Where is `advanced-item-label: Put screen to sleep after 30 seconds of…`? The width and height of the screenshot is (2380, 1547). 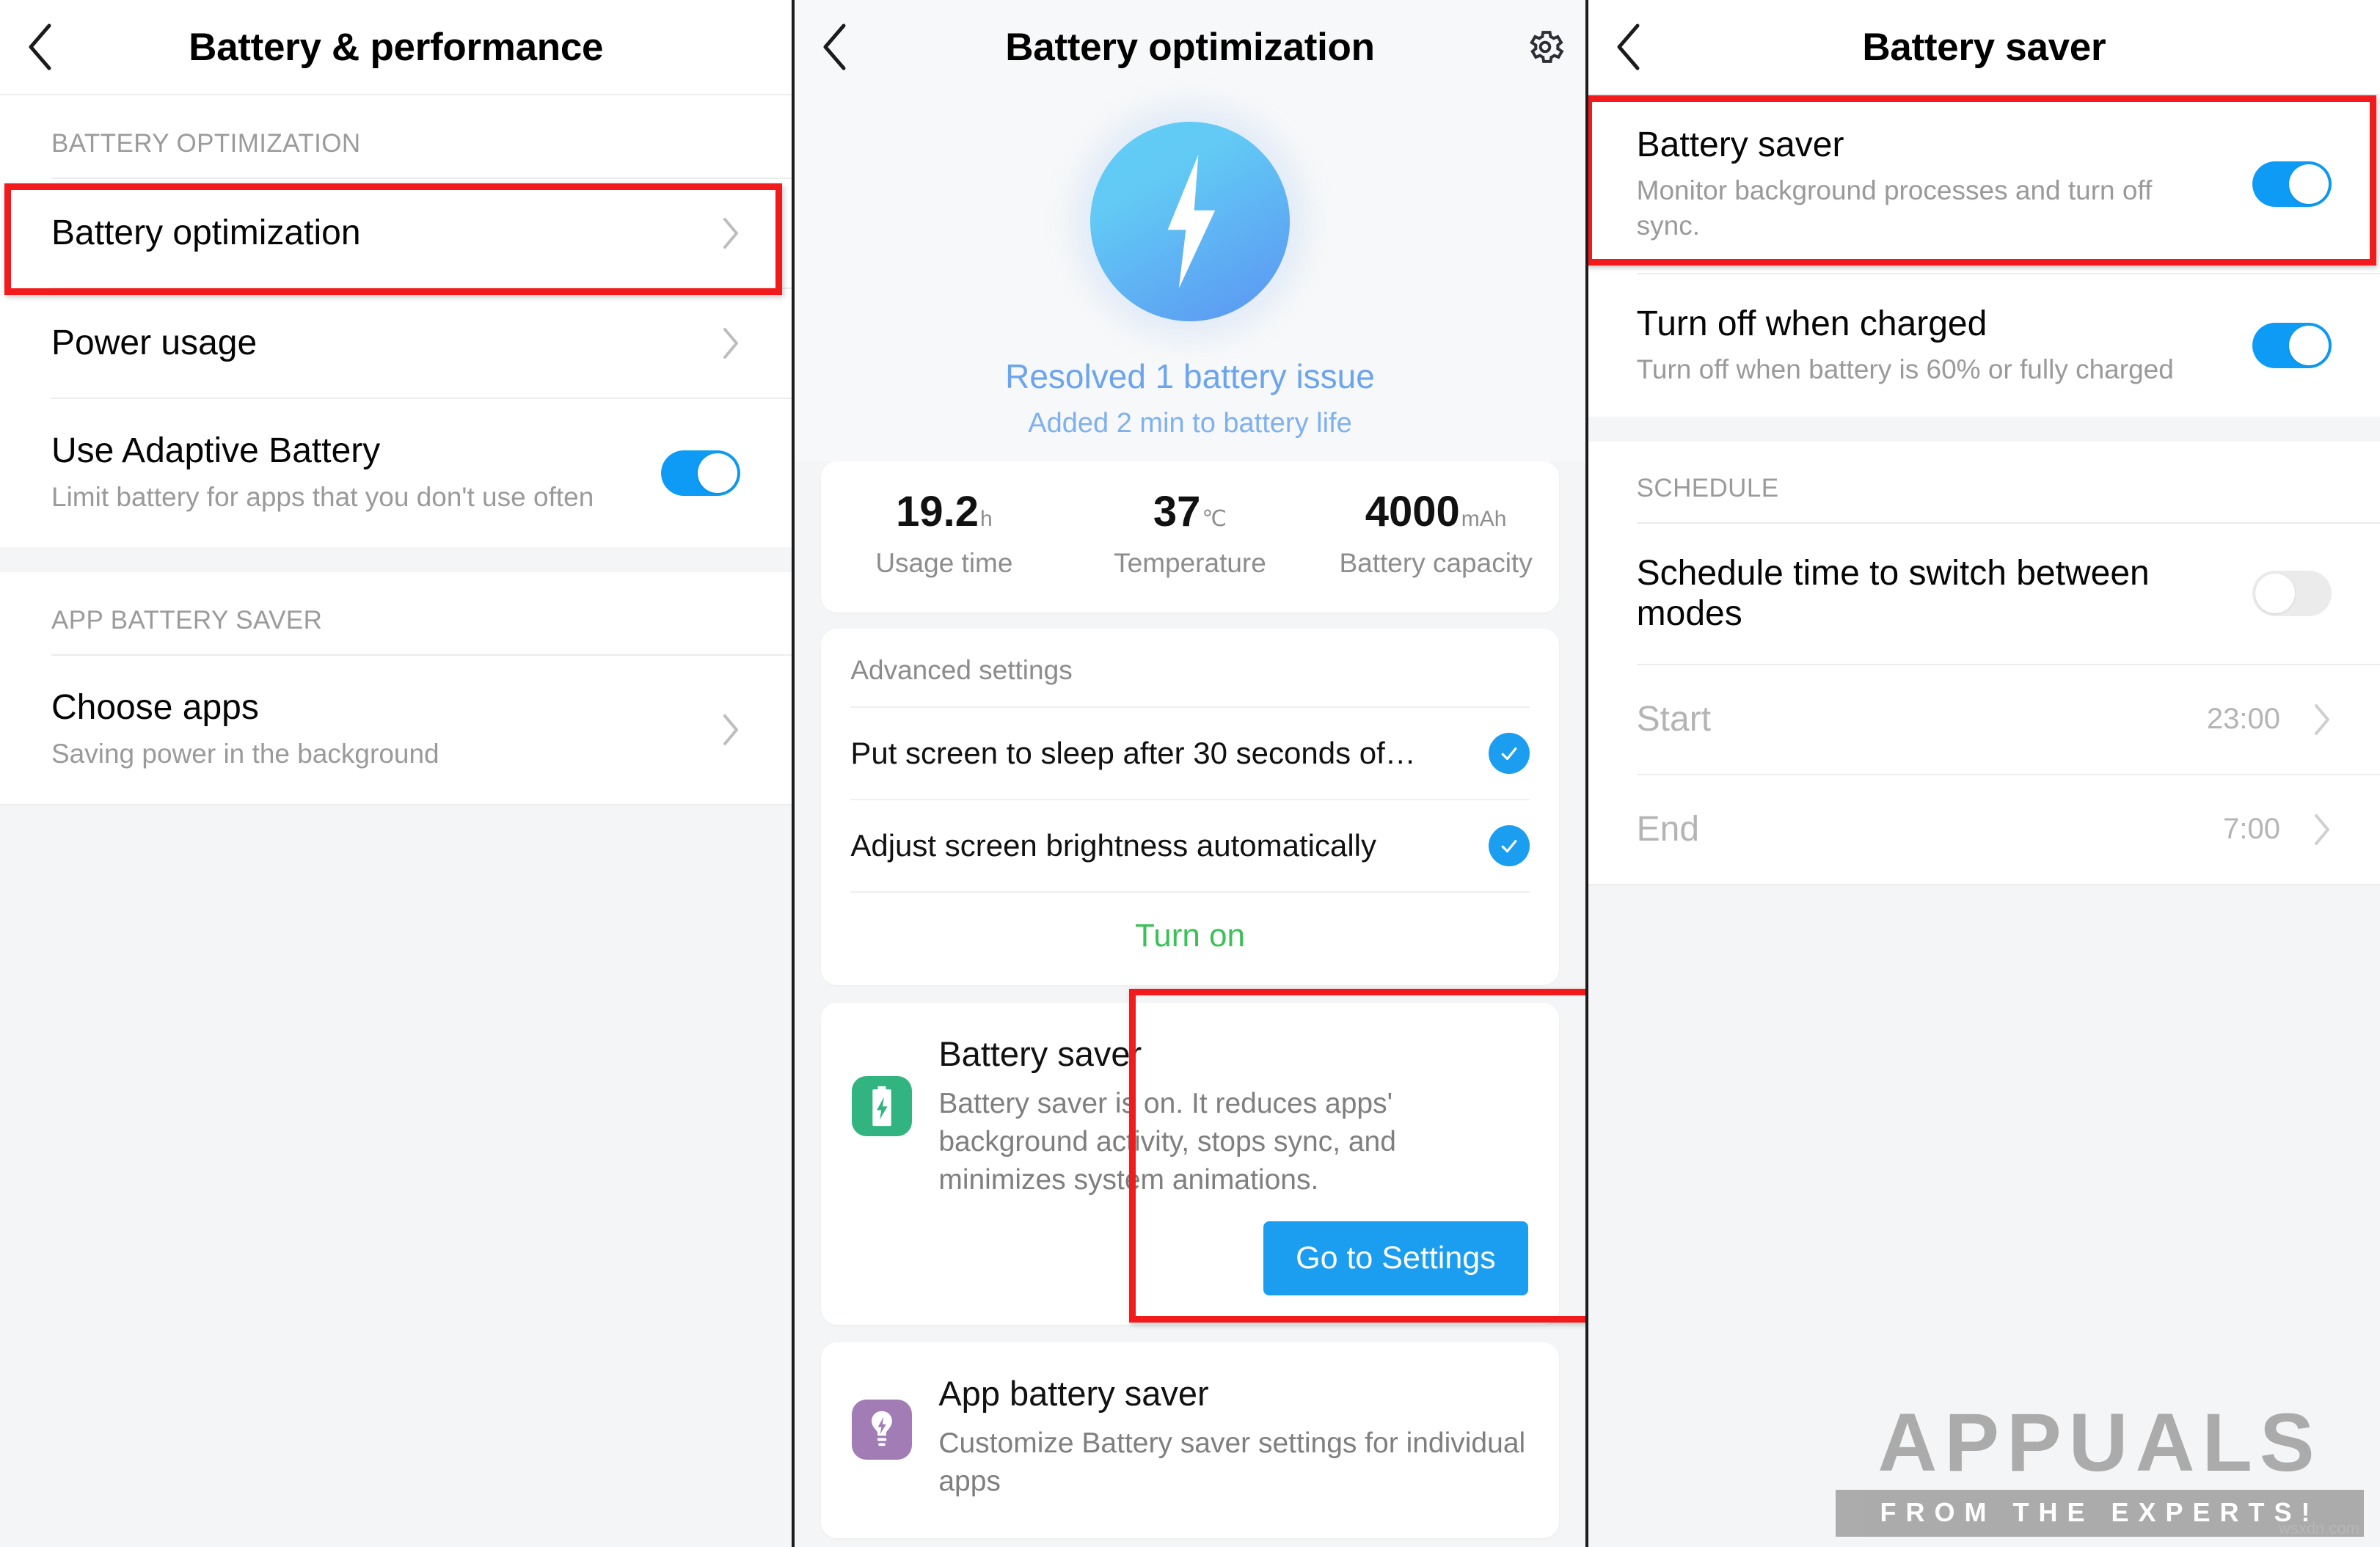
advanced-item-label: Put screen to sleep after 30 seconds of… is located at coordinates (1133, 753).